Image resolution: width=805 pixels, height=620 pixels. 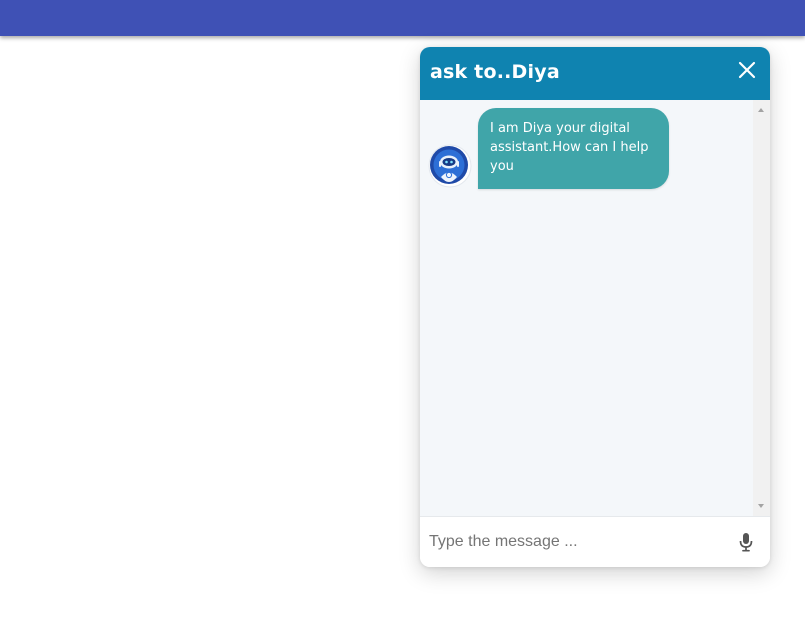 I want to click on app-top-bar, so click(x=402, y=18).